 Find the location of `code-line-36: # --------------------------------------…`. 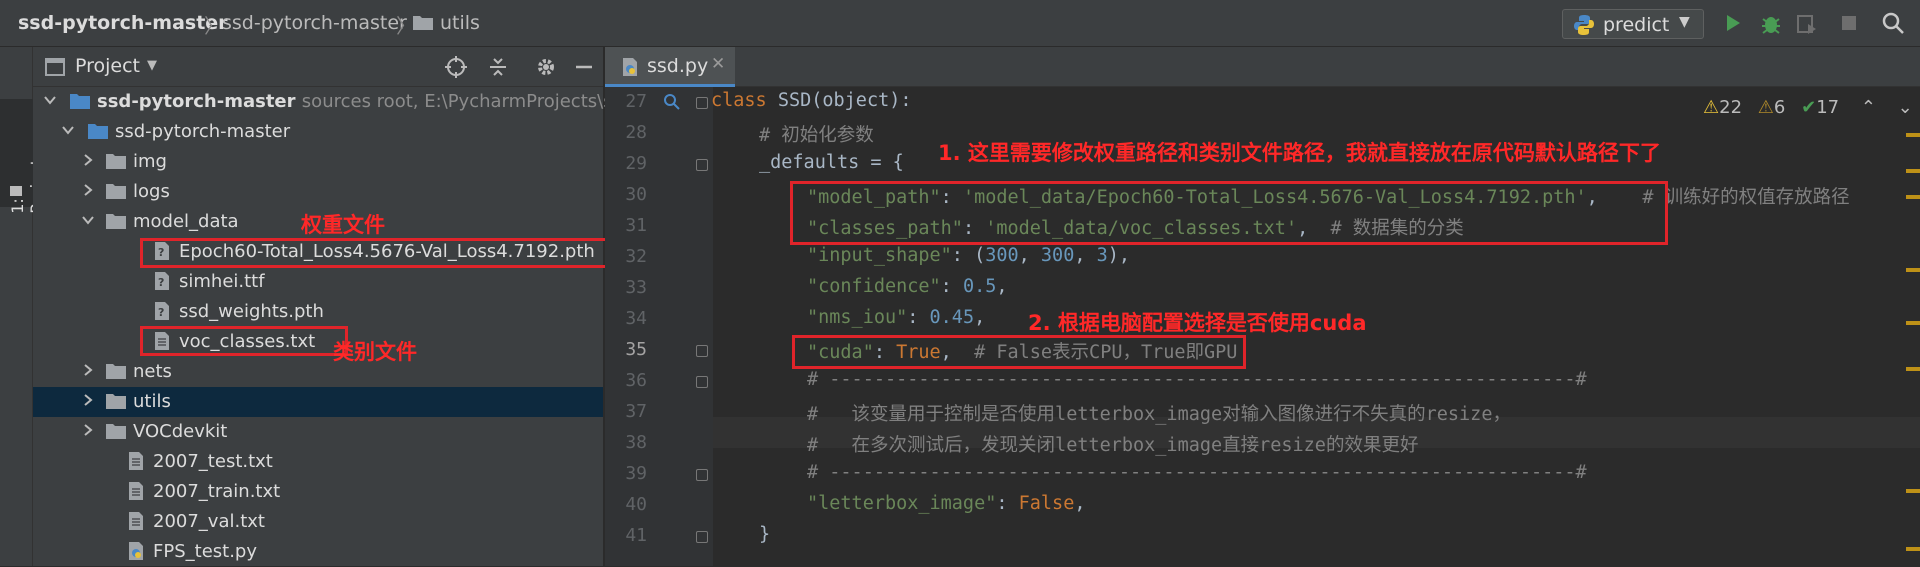

code-line-36: # --------------------------------------… is located at coordinates (1197, 379).